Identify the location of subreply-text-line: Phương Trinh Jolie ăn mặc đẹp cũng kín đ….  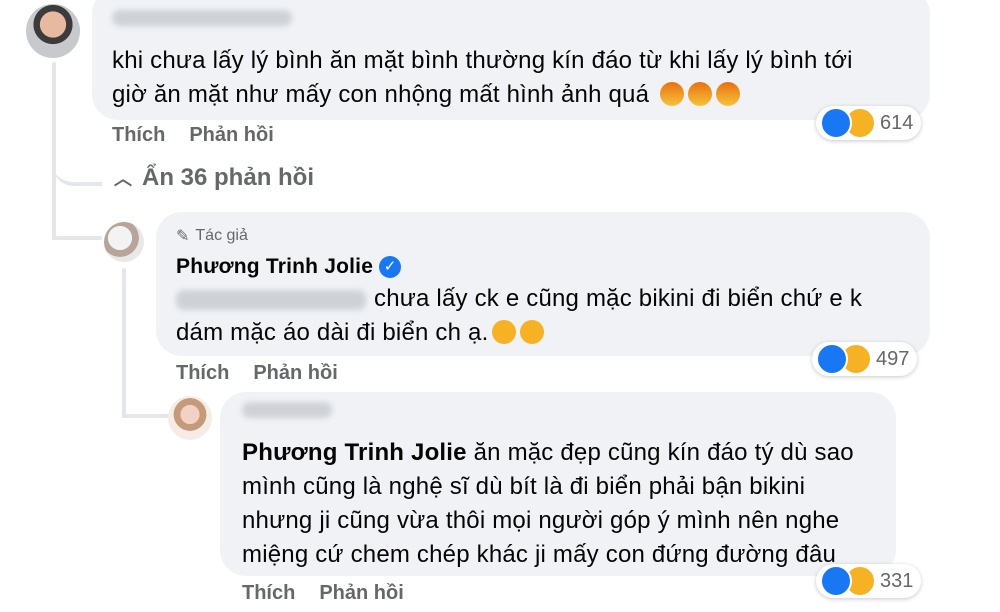
(548, 453).